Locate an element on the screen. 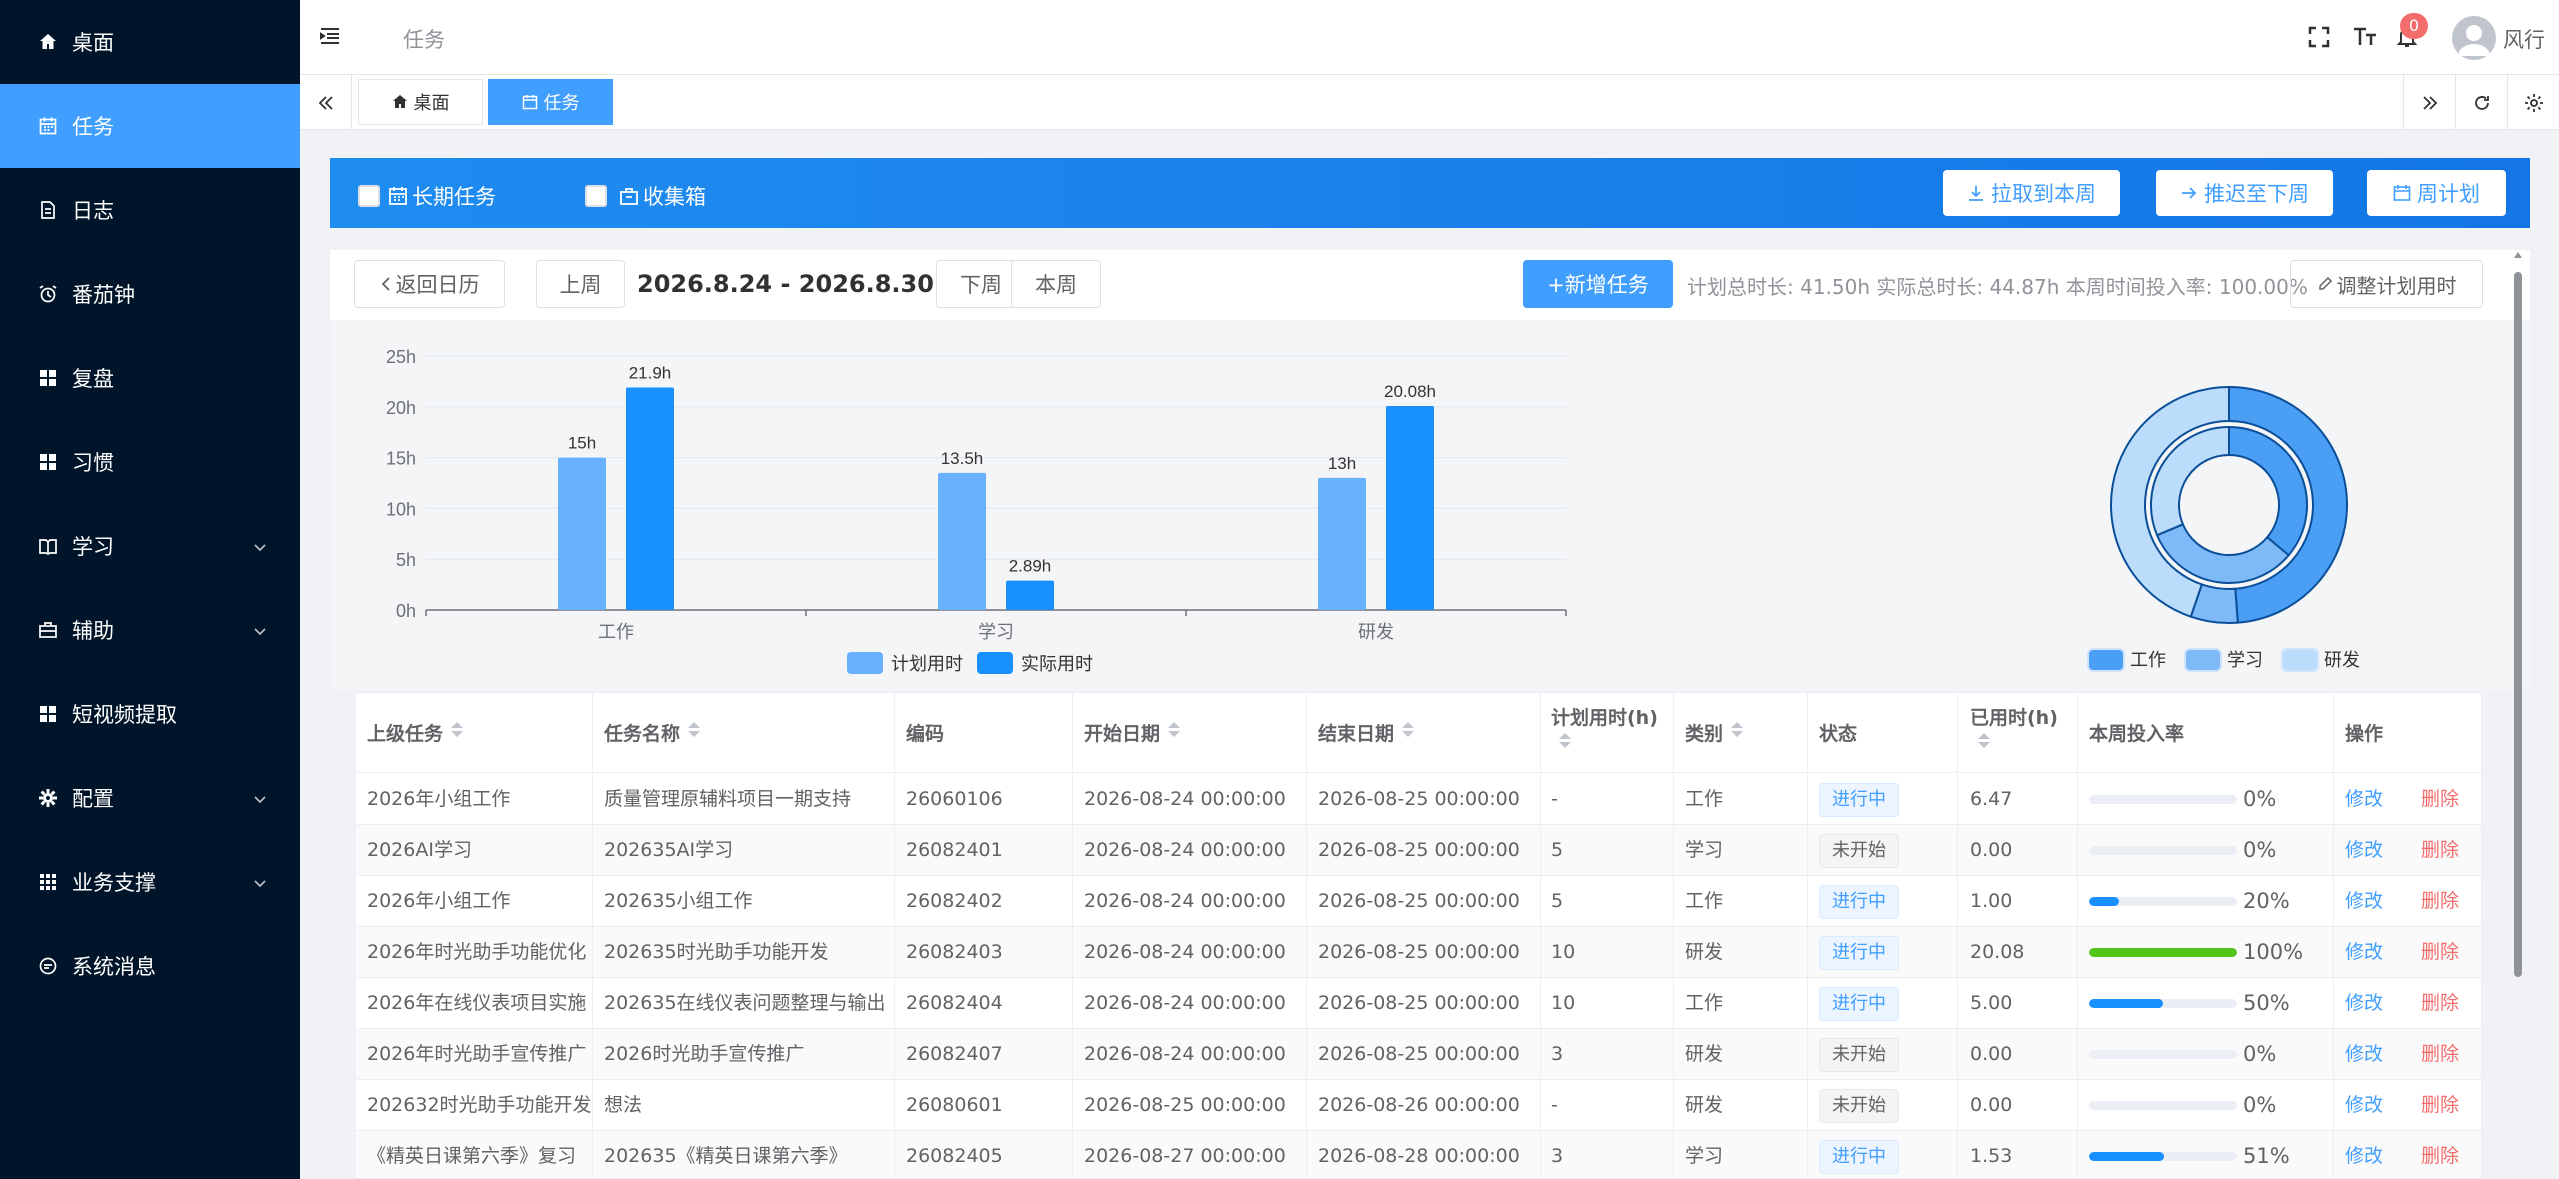 The height and width of the screenshot is (1179, 2559). sidebar-item: 学习 is located at coordinates (150, 546).